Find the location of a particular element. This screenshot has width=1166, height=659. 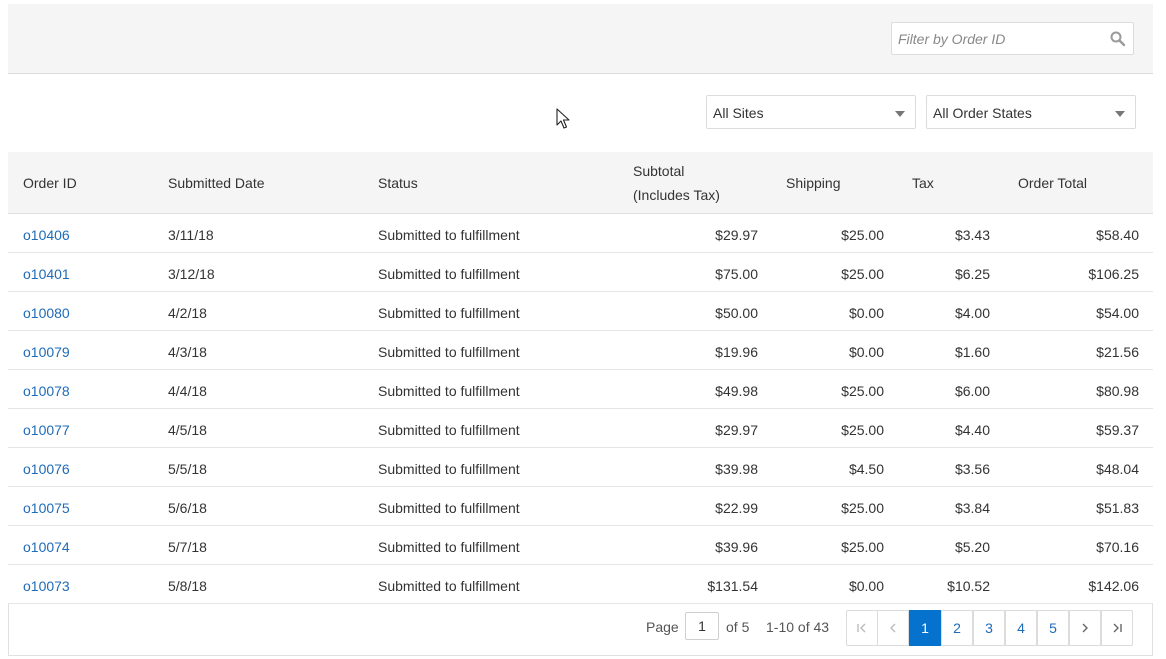

subtotal-cell: $29.97 is located at coordinates (736, 430).